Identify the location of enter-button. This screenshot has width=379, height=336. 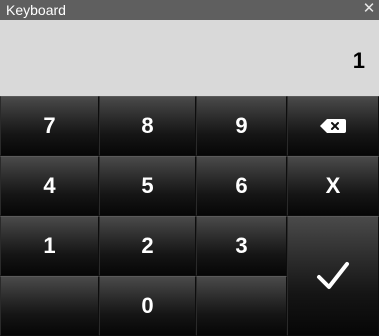
(333, 276).